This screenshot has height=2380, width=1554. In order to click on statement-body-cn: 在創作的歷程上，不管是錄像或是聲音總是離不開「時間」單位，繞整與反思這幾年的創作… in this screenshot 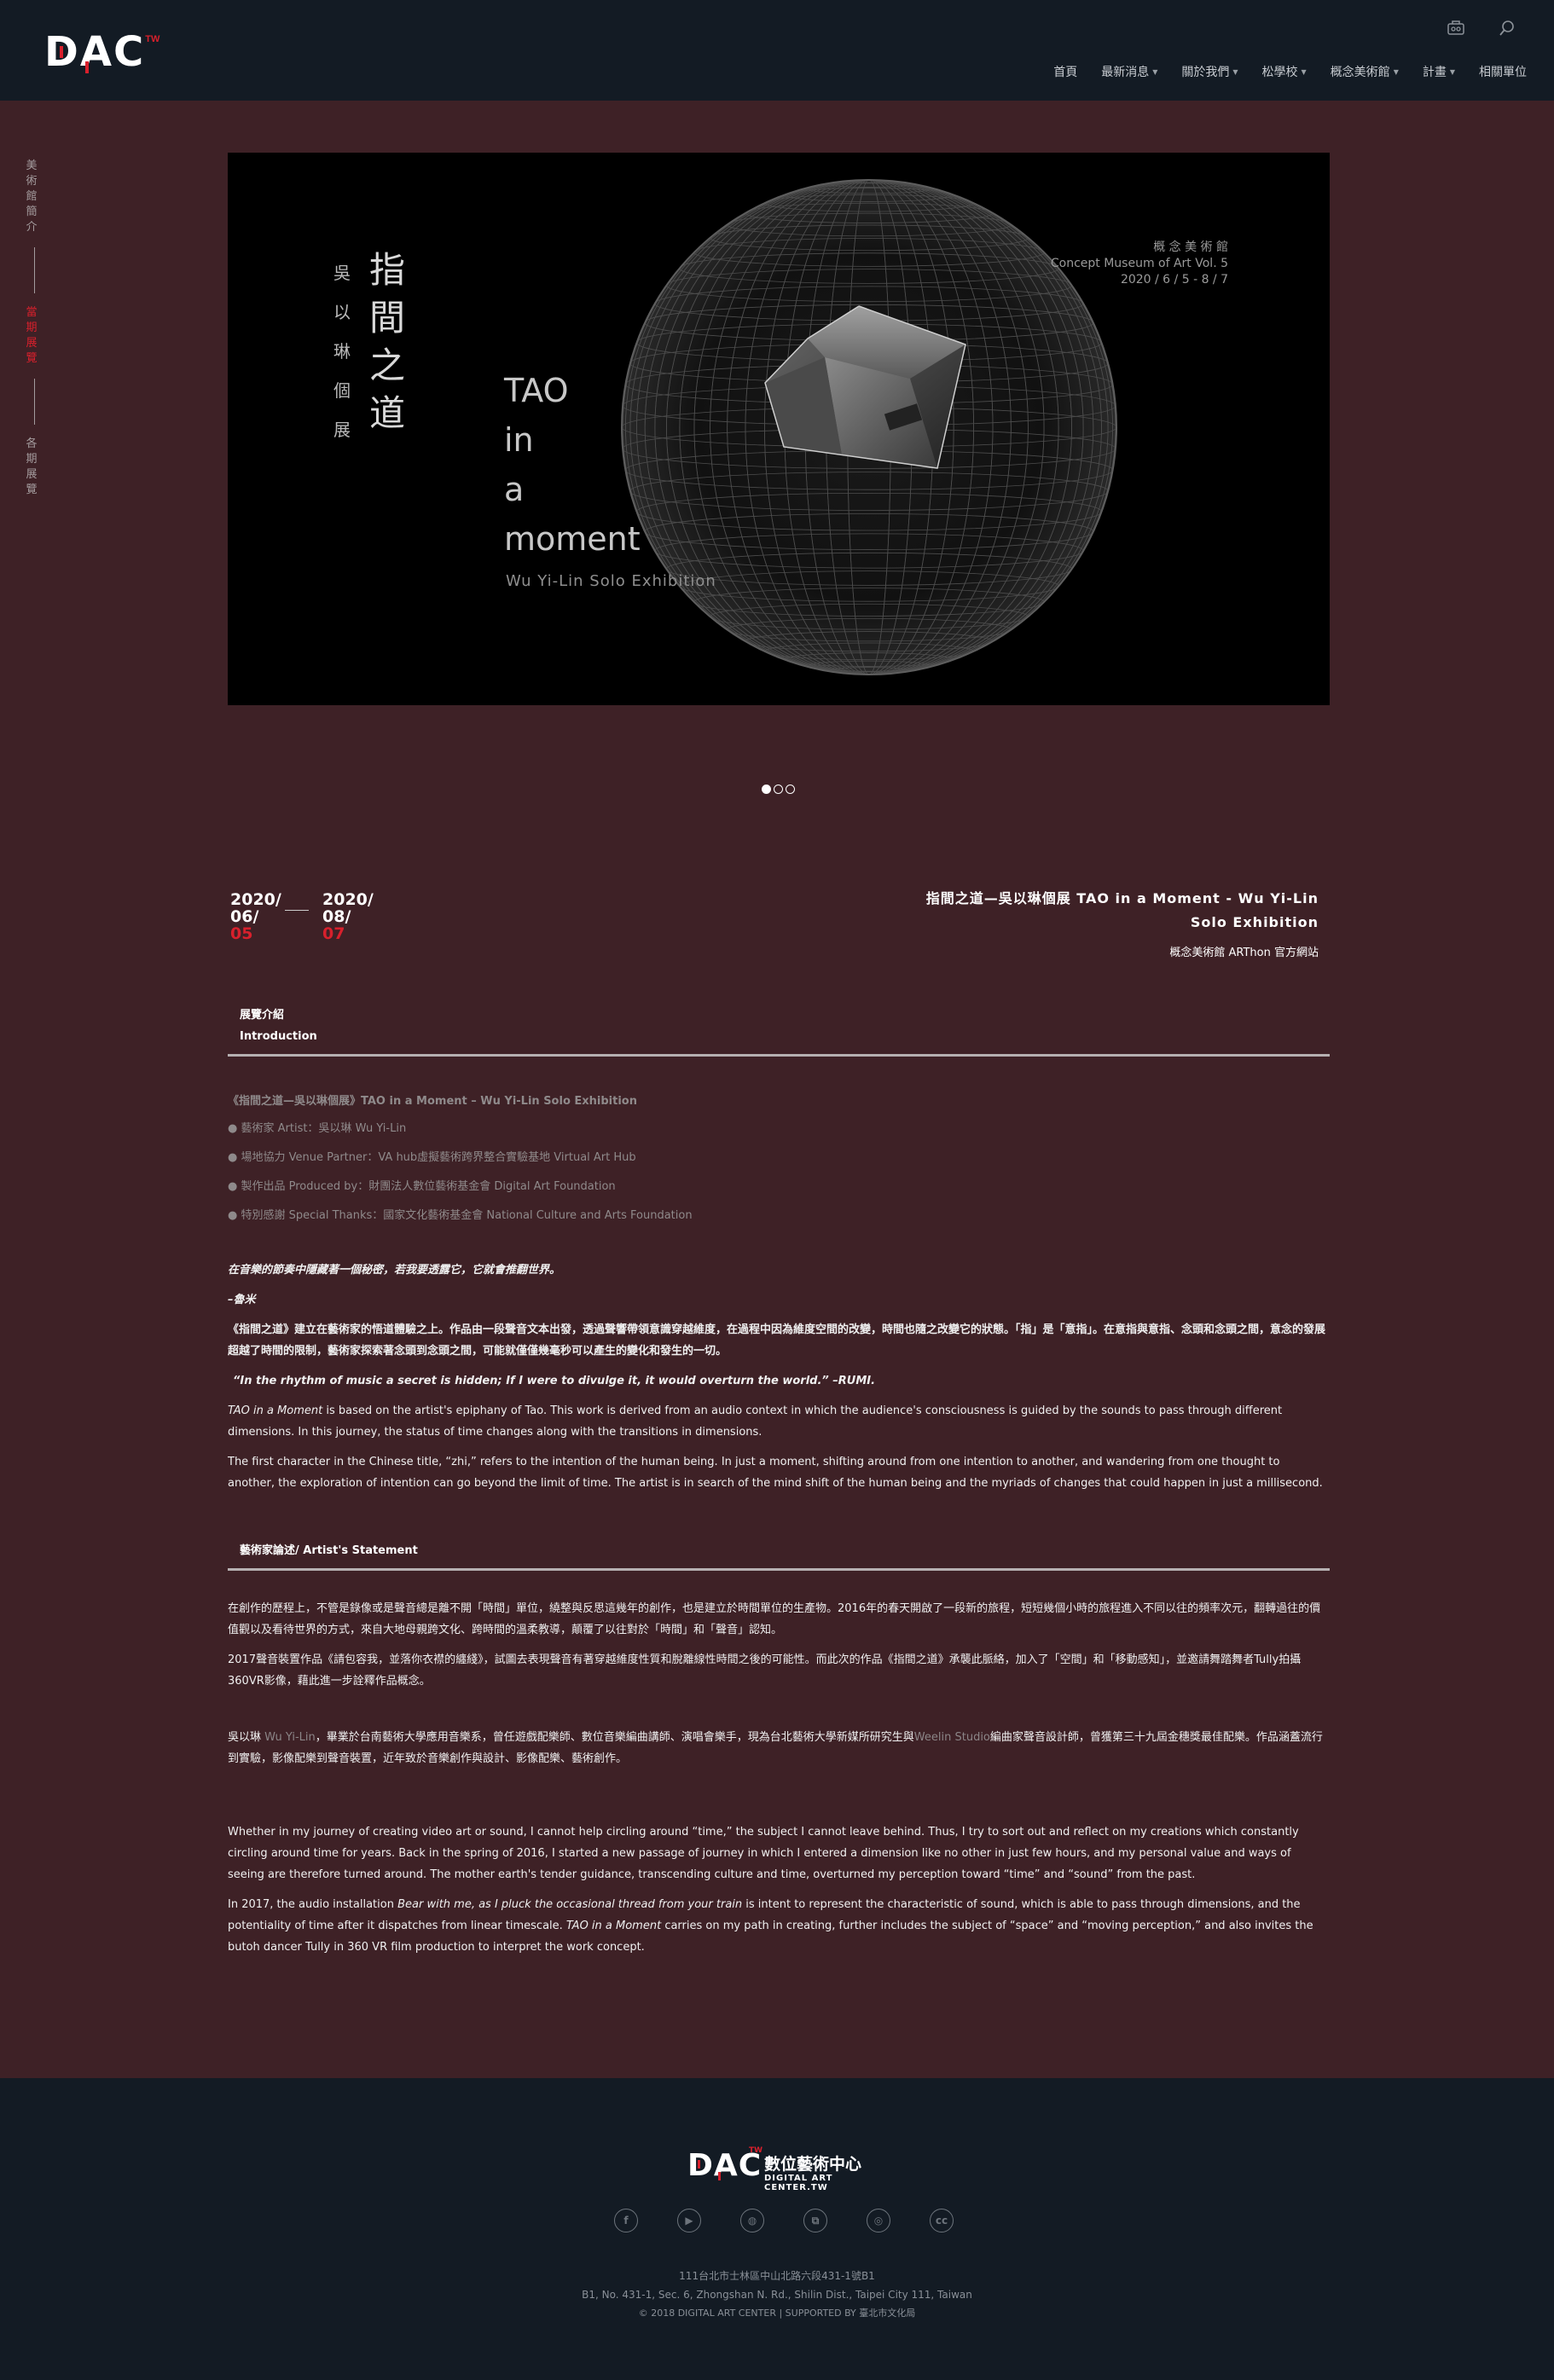, I will do `click(779, 1645)`.